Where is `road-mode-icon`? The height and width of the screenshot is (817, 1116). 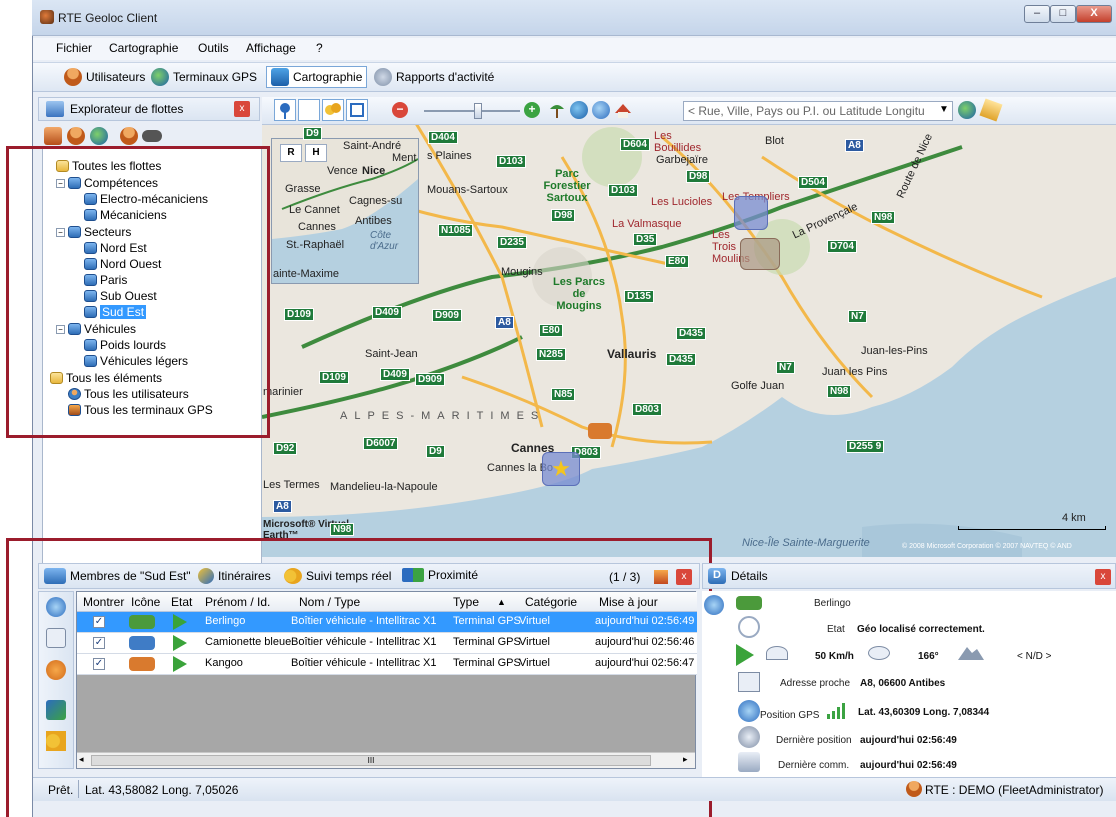 road-mode-icon is located at coordinates (557, 110).